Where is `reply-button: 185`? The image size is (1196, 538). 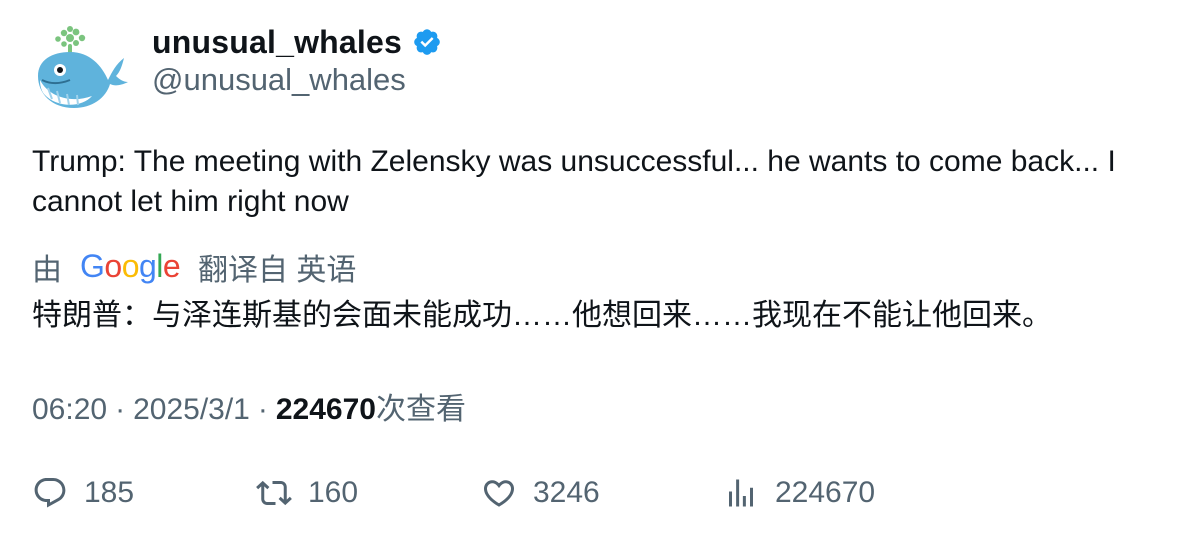 reply-button: 185 is located at coordinates (83, 493).